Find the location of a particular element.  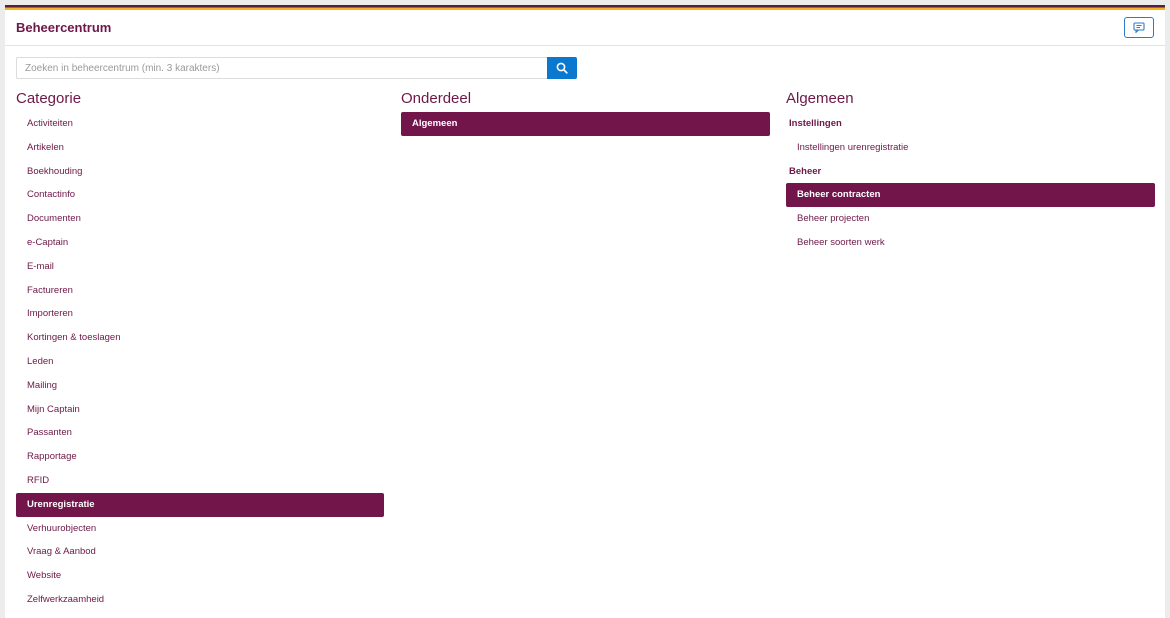

categorie-item: Passanten is located at coordinates (200, 433).